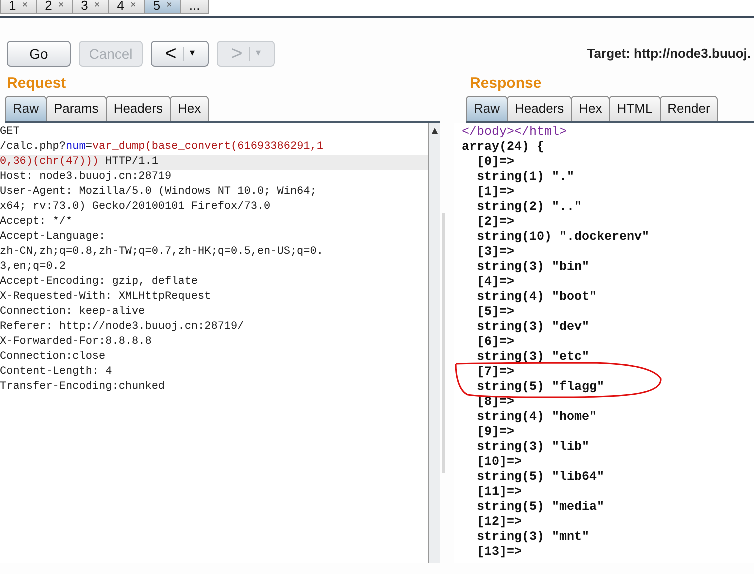  What do you see at coordinates (57, 372) in the screenshot?
I see `request-line: Content-Length: 4` at bounding box center [57, 372].